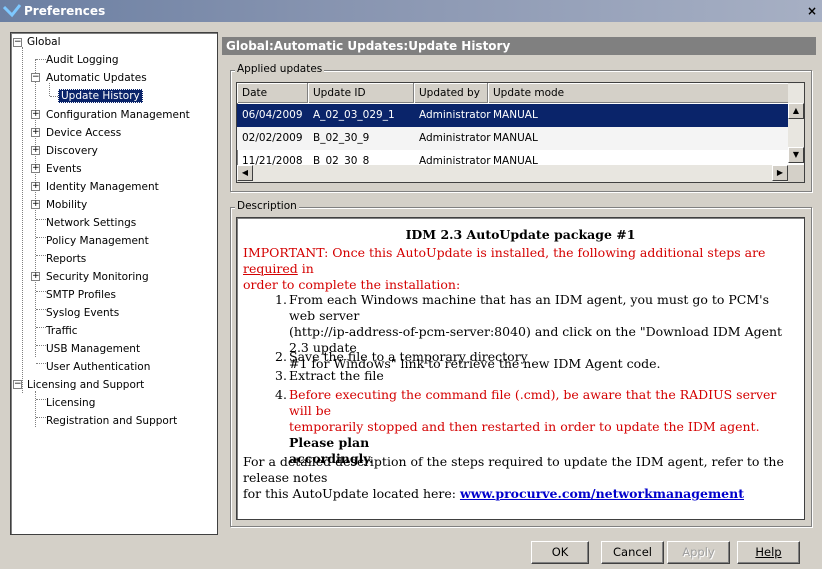 Image resolution: width=822 pixels, height=569 pixels. I want to click on page-title: Global:Automatic Updates:Update History, so click(519, 46).